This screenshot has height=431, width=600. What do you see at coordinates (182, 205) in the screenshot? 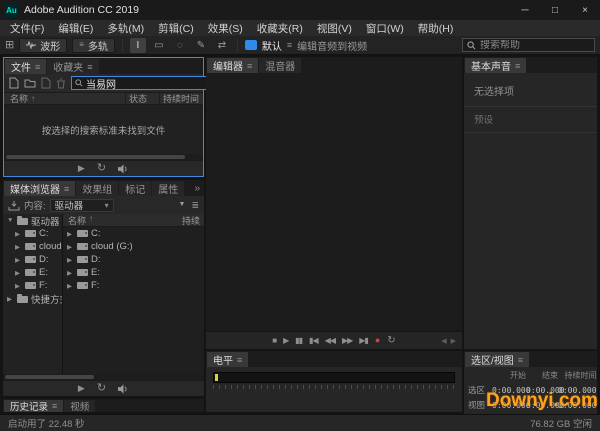
I see `filter-icon: ▼` at bounding box center [182, 205].